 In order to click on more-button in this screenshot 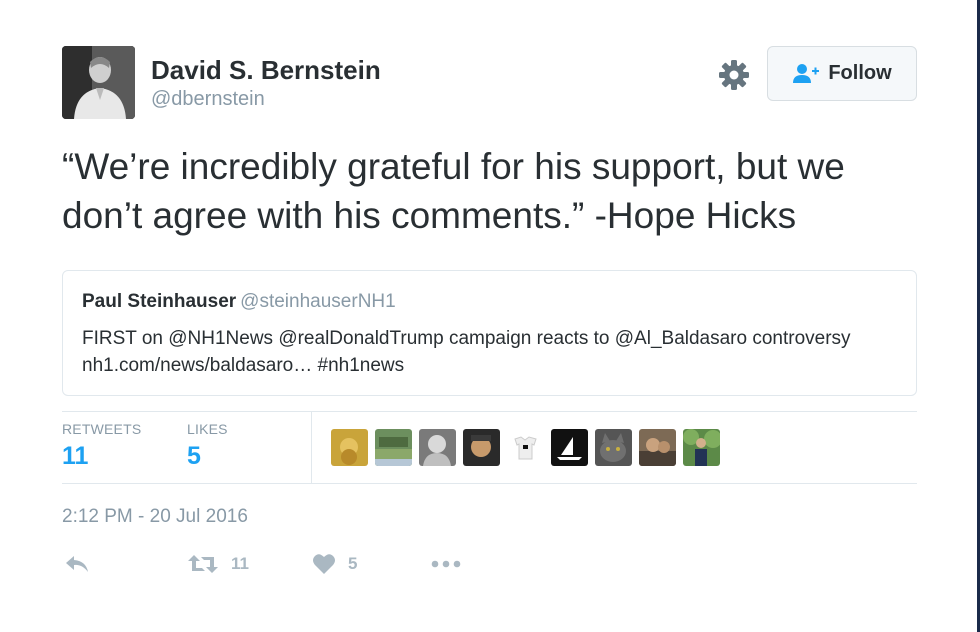, I will do `click(446, 564)`.